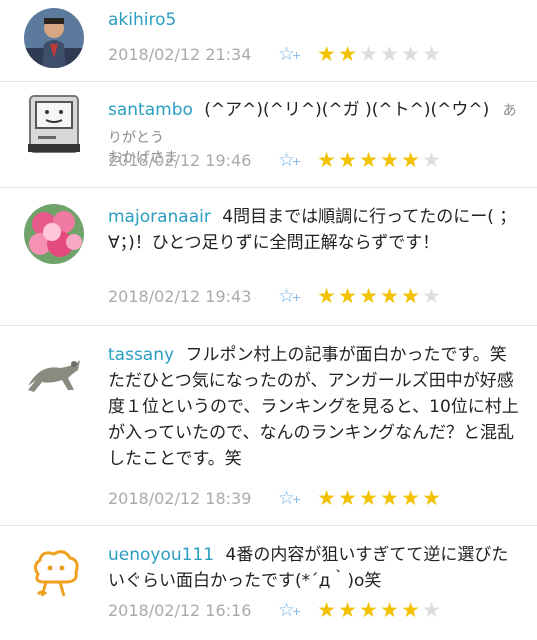 The image size is (537, 640). Describe the element at coordinates (54, 124) in the screenshot. I see `retro-computer-icon` at that location.